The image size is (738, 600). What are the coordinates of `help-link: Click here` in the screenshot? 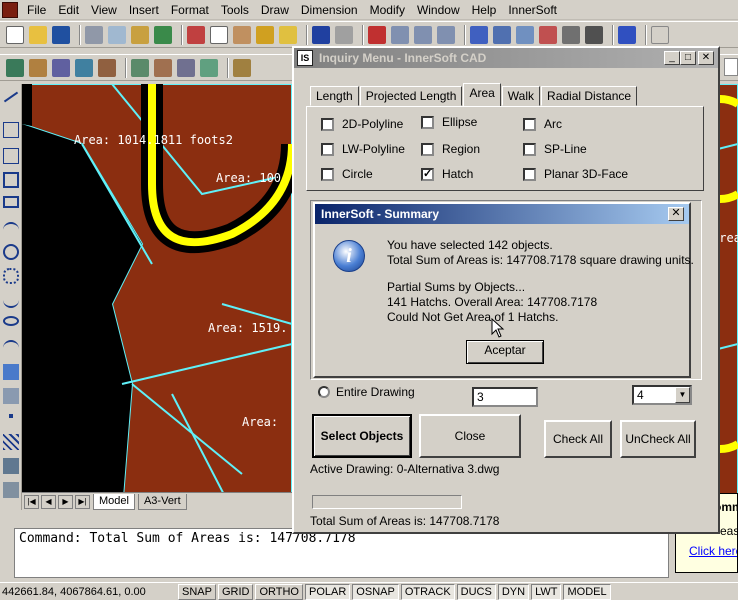 It's located at (713, 551).